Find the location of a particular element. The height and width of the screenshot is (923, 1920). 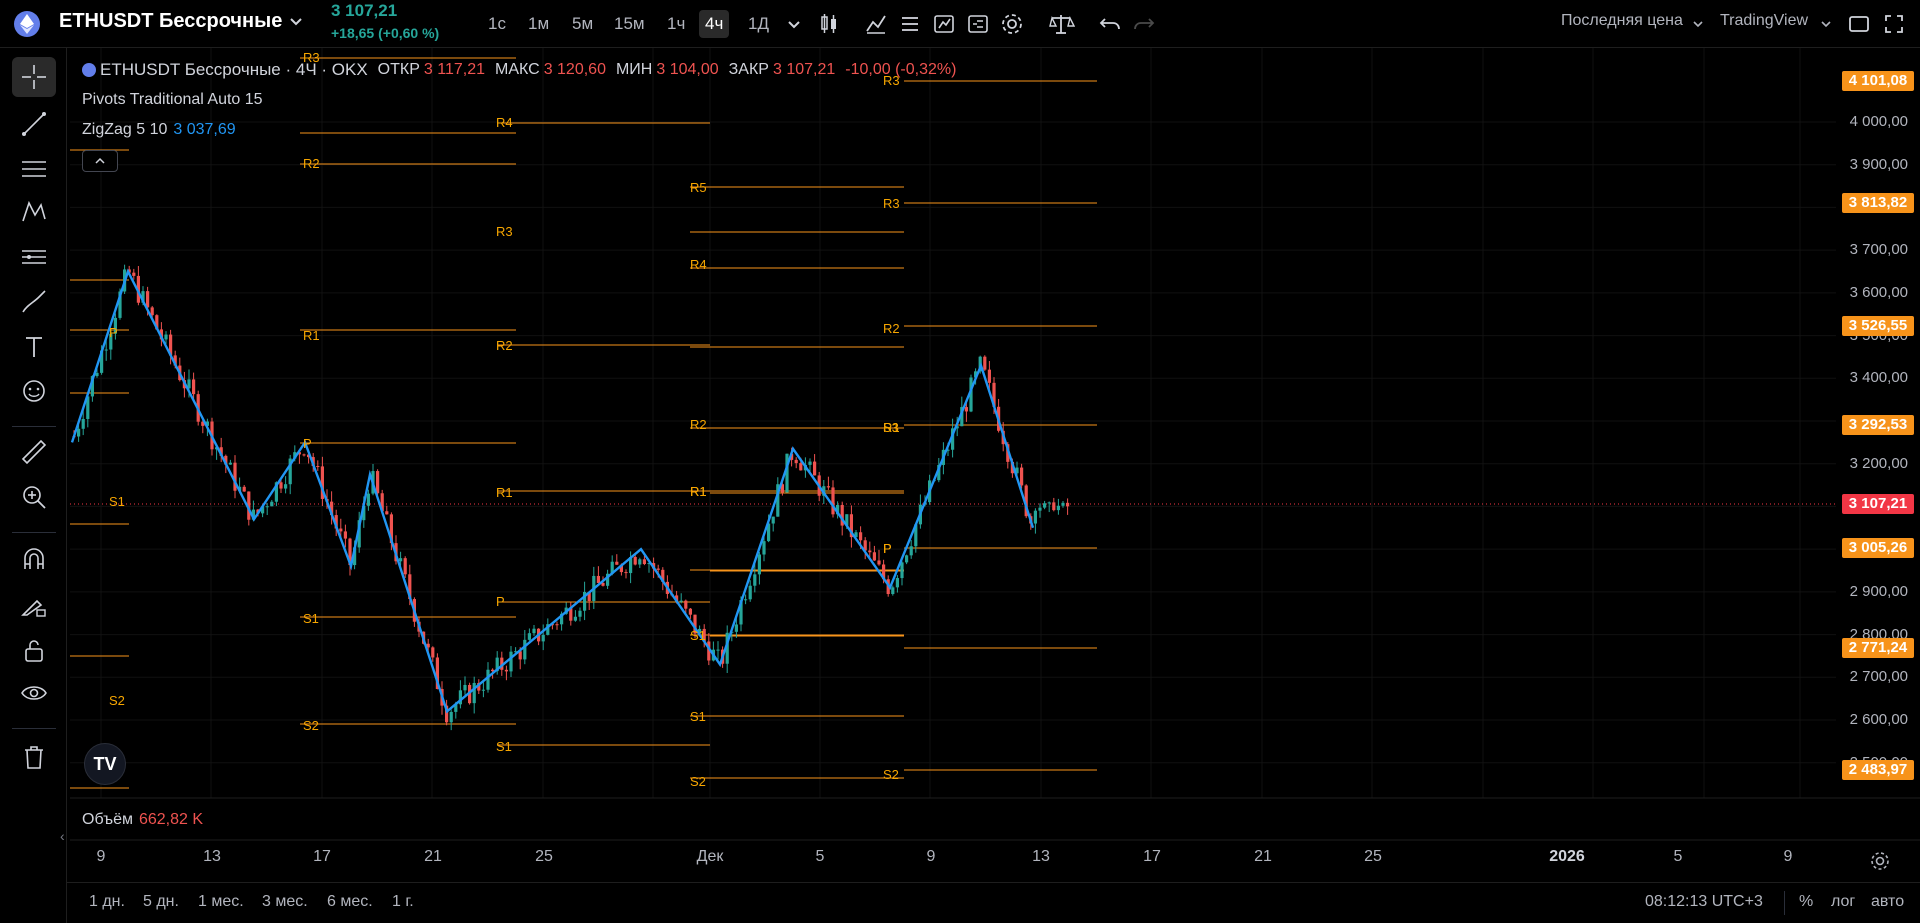

legend-collapse-button is located at coordinates (100, 161).